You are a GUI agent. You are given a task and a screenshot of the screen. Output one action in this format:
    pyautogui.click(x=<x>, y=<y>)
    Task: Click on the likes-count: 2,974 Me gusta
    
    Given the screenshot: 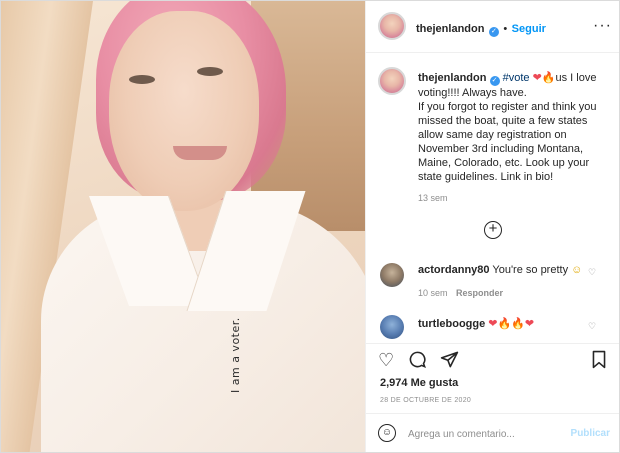 What is the action you would take?
    pyautogui.click(x=419, y=383)
    